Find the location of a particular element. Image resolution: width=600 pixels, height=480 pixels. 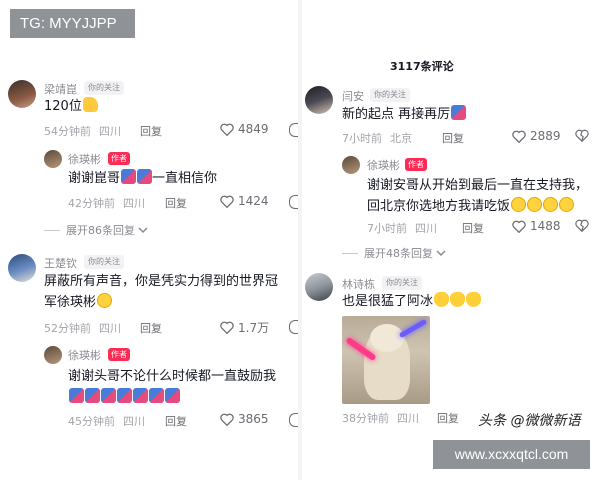

comment-username: 王楚钦 is located at coordinates (60, 263).